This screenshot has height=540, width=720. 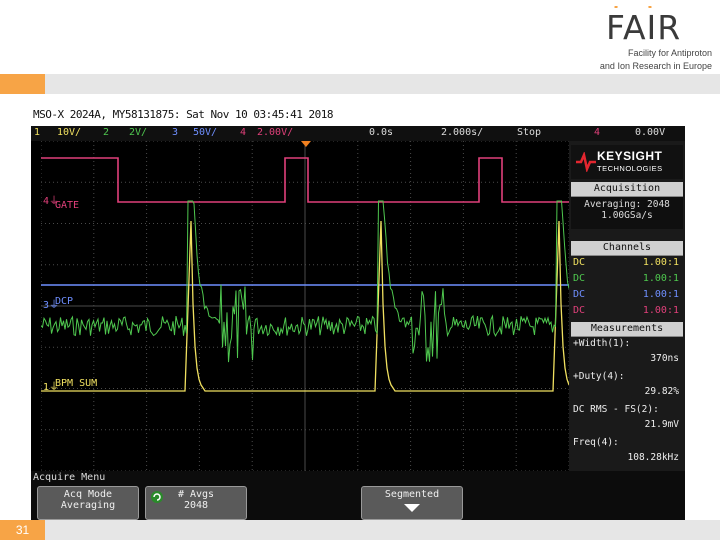 What do you see at coordinates (627, 189) in the screenshot?
I see `acquisition-header: Acquisition` at bounding box center [627, 189].